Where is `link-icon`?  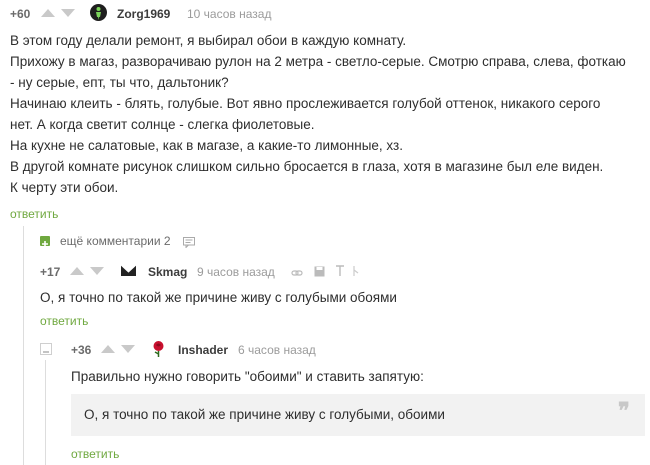 link-icon is located at coordinates (297, 274).